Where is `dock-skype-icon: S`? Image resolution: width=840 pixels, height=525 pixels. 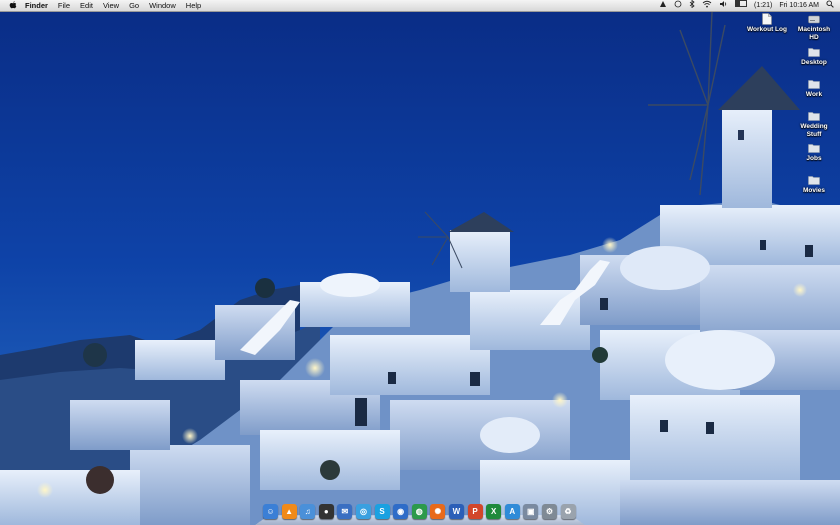
dock-skype-icon: S is located at coordinates (382, 511).